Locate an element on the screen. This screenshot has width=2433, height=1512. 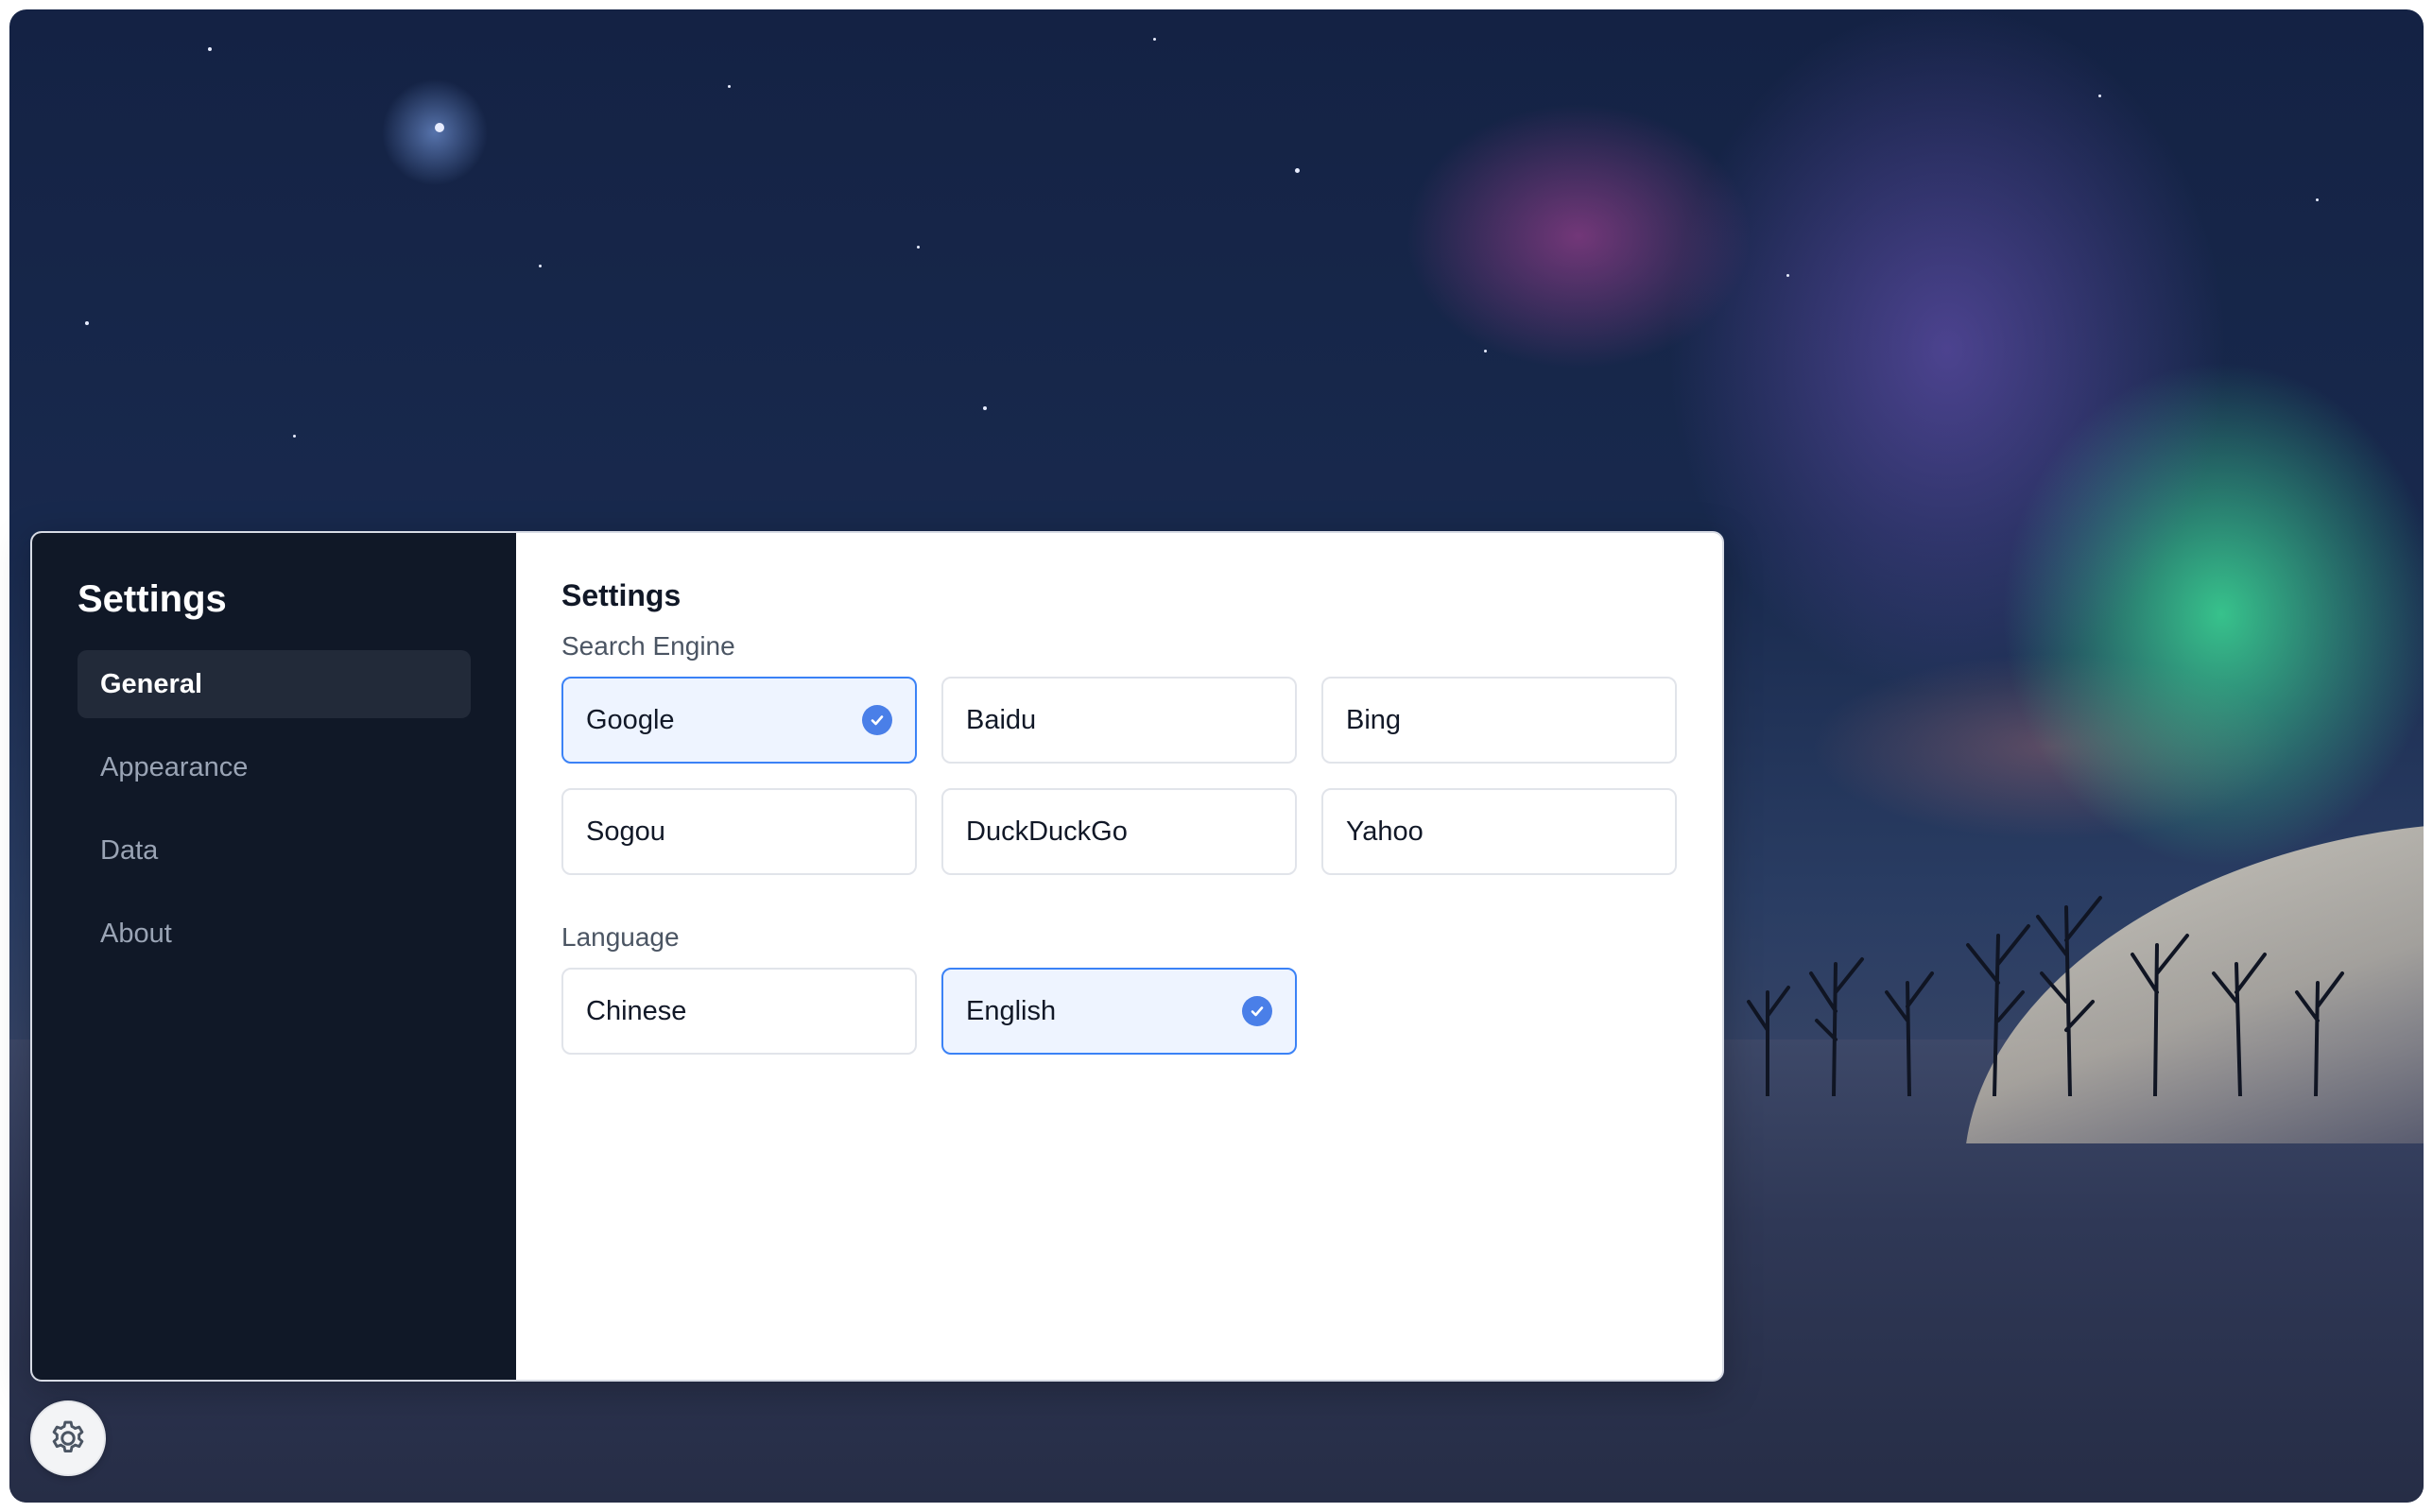
search-engine-option-bing: Bing is located at coordinates (1499, 720).